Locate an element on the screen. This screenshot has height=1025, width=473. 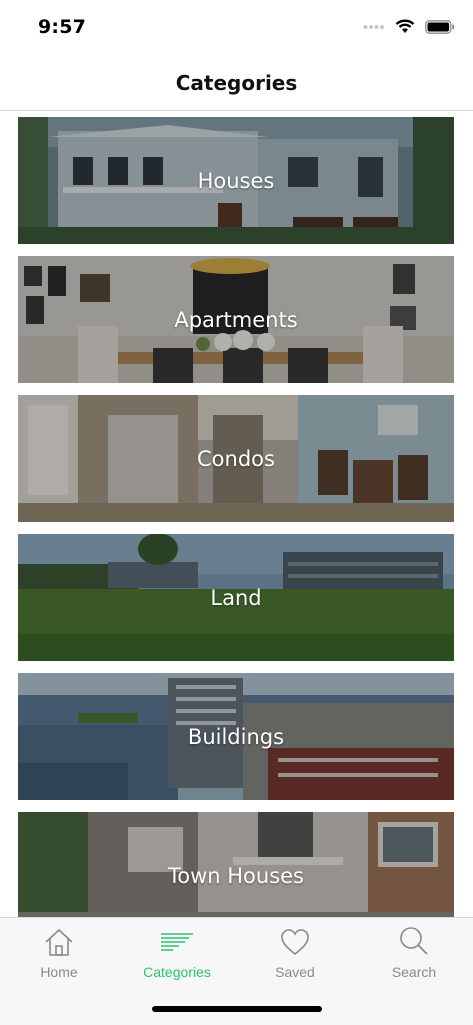
battery-icon is located at coordinates (440, 26).